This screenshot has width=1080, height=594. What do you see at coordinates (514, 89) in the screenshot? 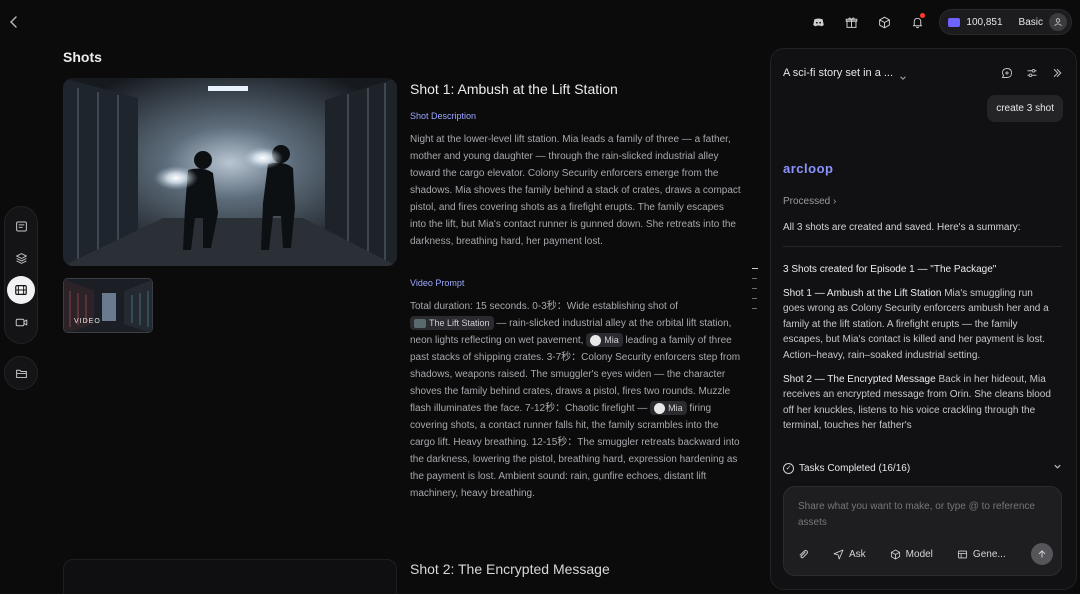
I see `shot-1-title: Shot 1: Ambush at the Lift Station` at bounding box center [514, 89].